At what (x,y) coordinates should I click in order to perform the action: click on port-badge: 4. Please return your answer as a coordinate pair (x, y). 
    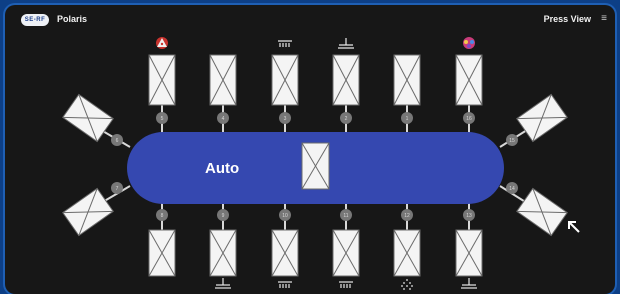
    Looking at the image, I should click on (223, 118).